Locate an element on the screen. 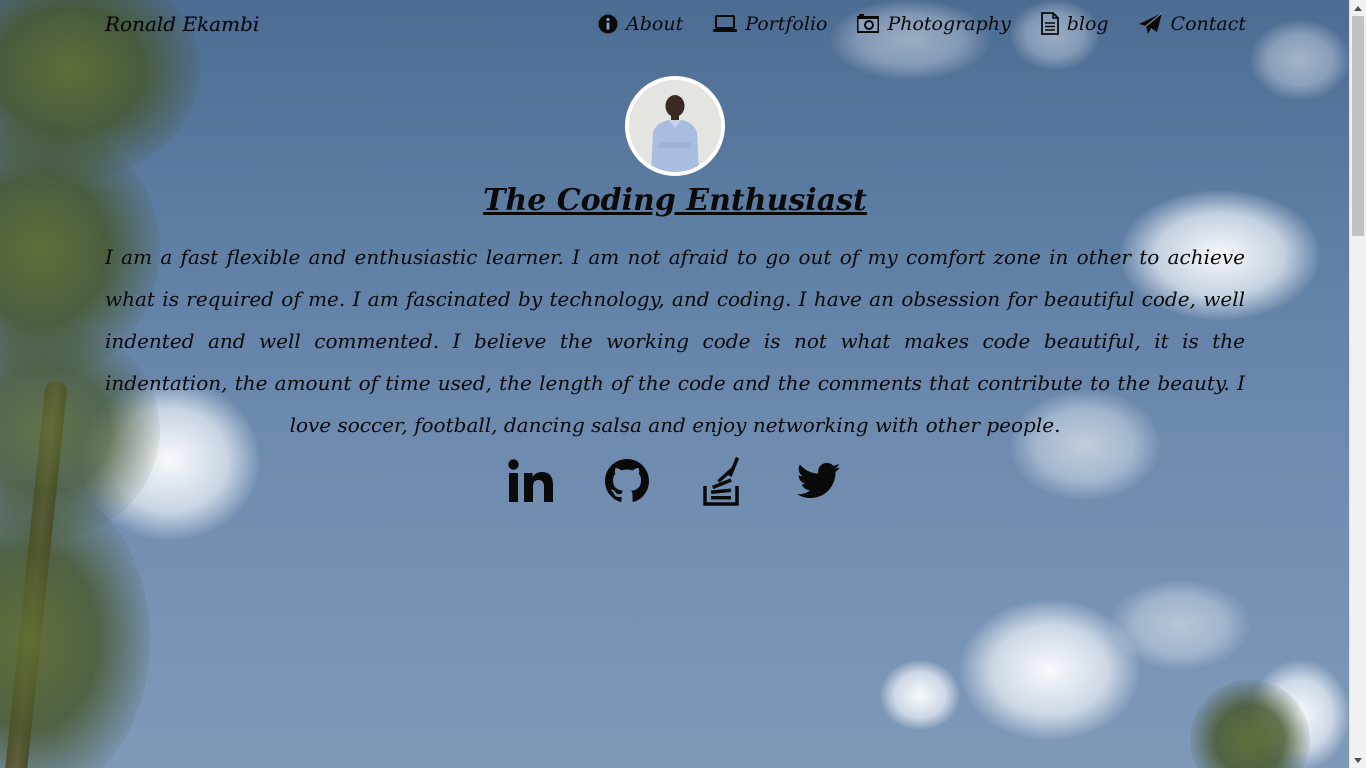 This screenshot has height=768, width=1366. nav-photography: Photography is located at coordinates (934, 23).